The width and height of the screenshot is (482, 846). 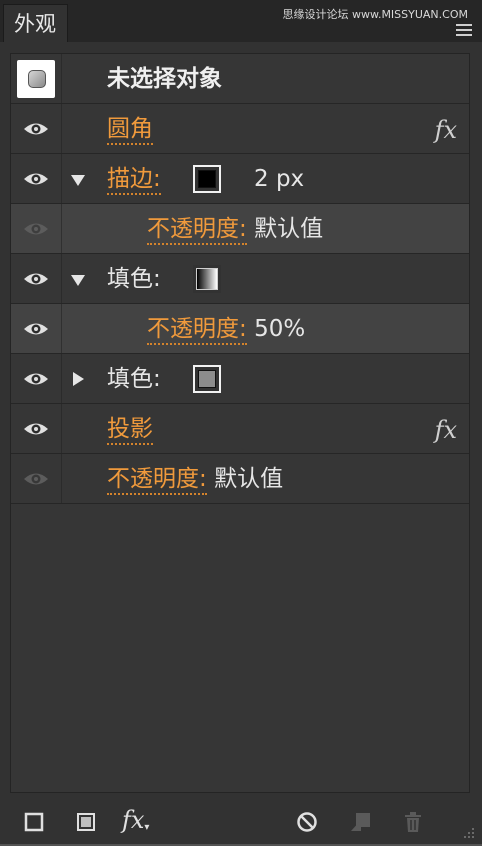 What do you see at coordinates (240, 79) in the screenshot?
I see `object-row: 未选择对象` at bounding box center [240, 79].